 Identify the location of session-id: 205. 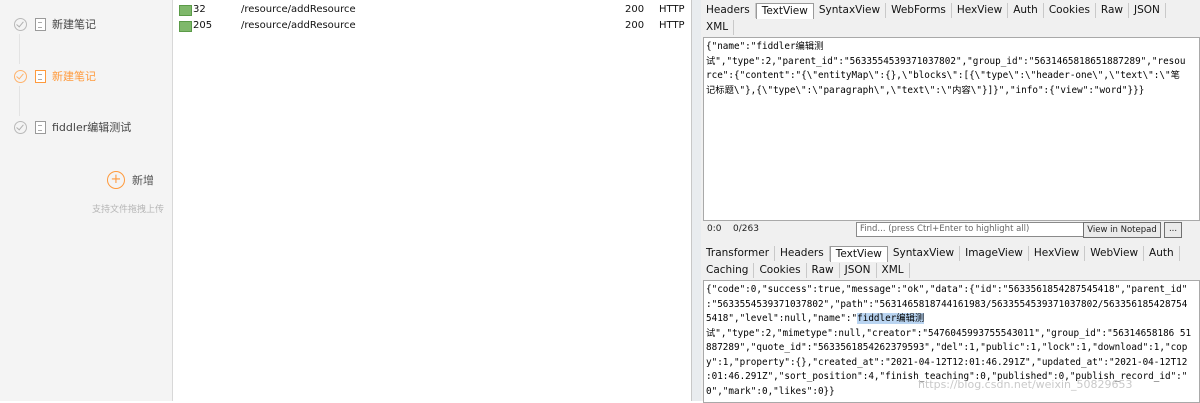
(203, 25).